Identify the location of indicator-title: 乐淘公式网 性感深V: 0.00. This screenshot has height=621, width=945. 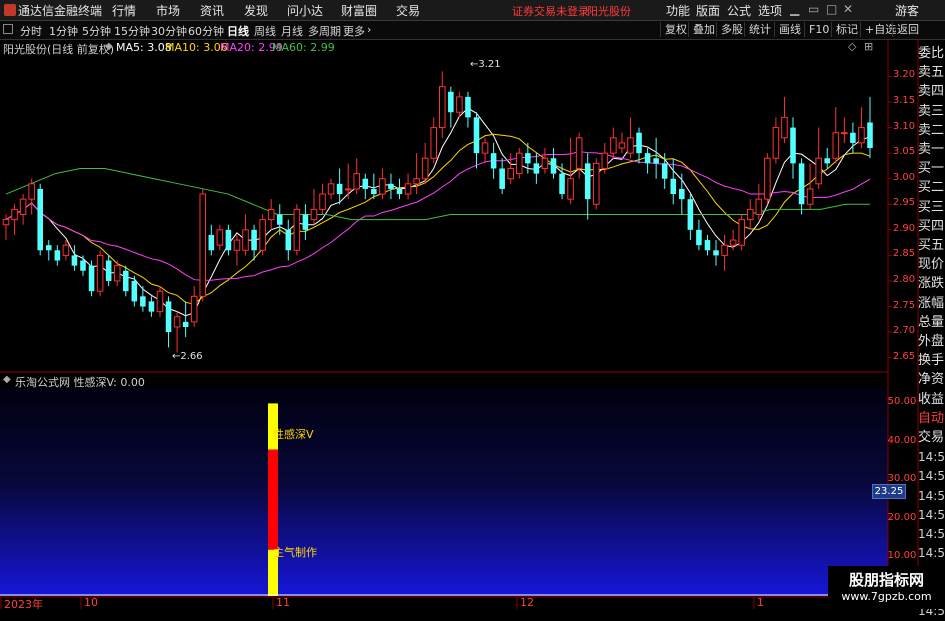
(80, 382).